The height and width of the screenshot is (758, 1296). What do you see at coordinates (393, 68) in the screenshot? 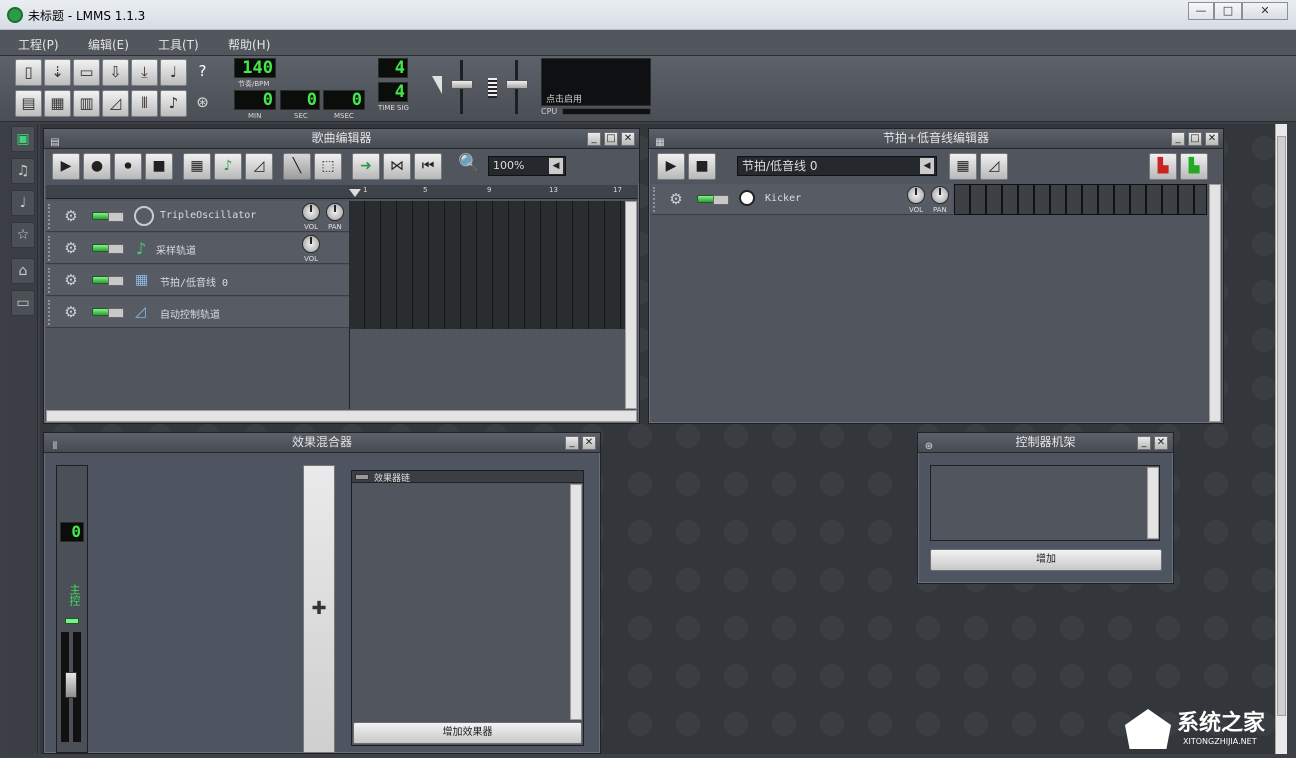
I see `timesig-numerator-lcd: 4` at bounding box center [393, 68].